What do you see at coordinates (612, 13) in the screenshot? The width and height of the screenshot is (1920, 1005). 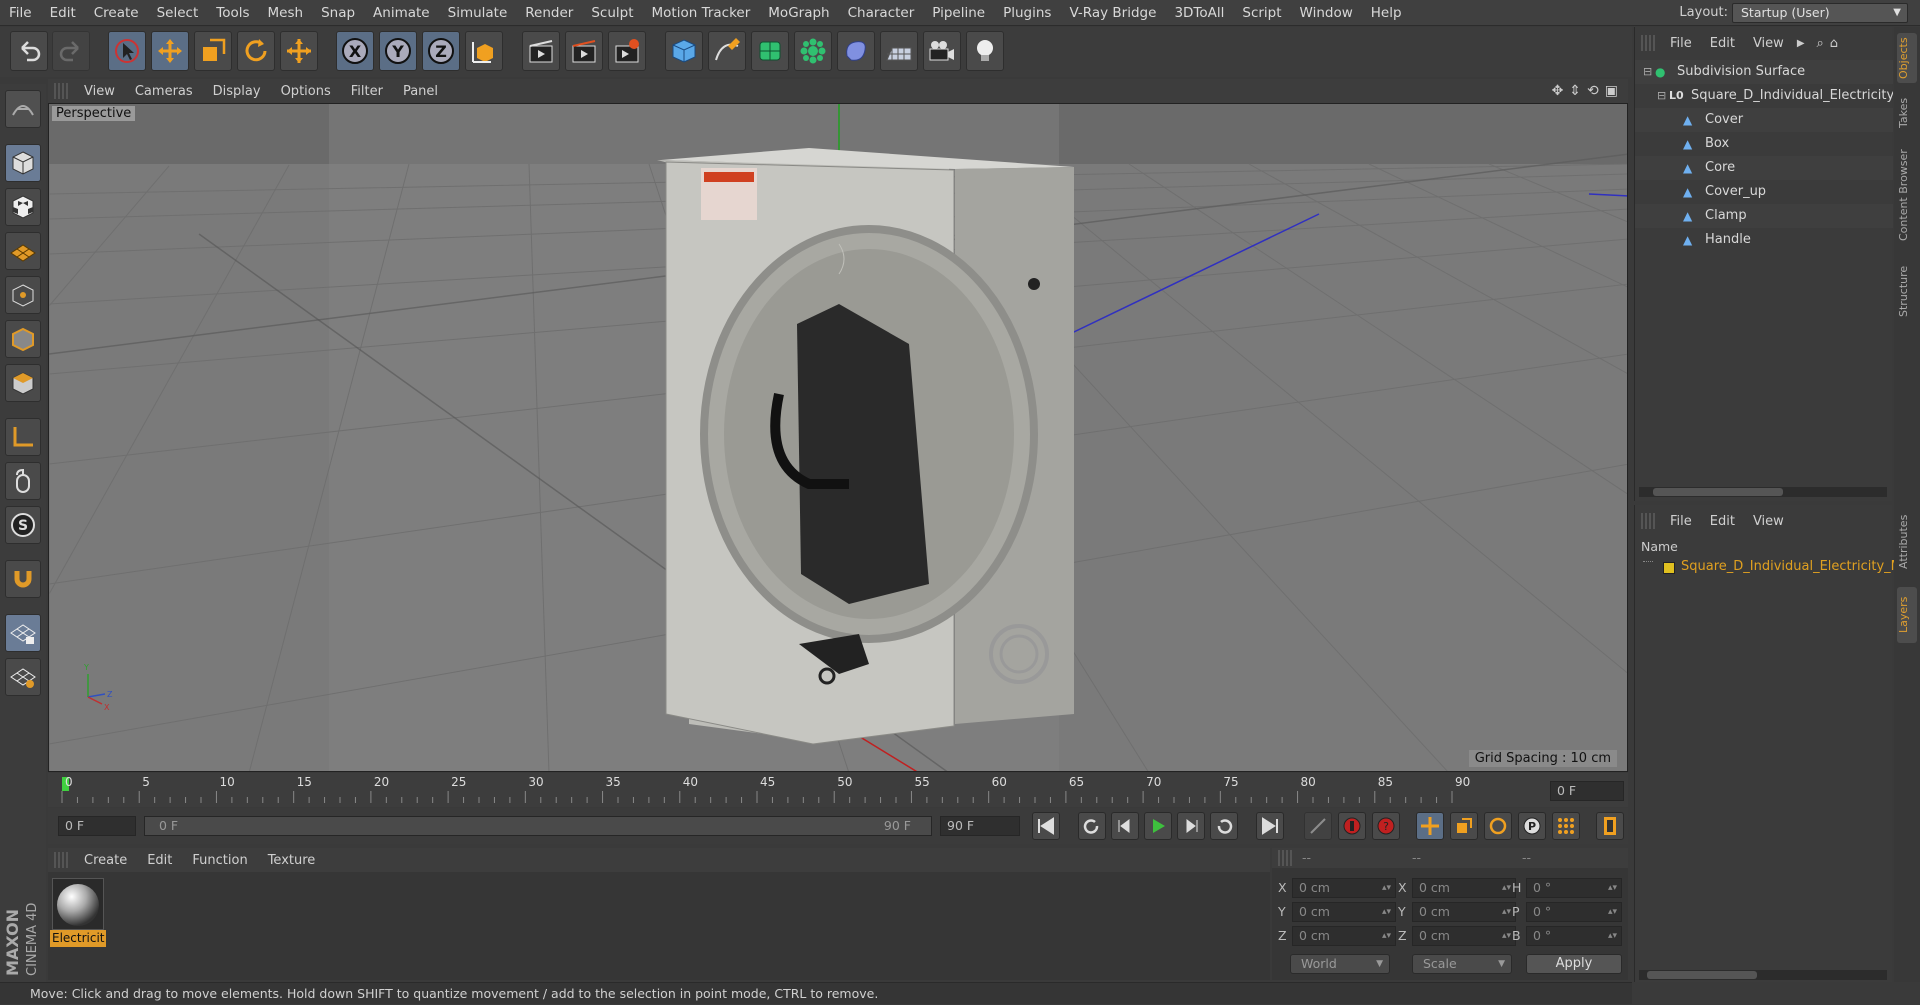 I see `menu-sculpt: Sculpt` at bounding box center [612, 13].